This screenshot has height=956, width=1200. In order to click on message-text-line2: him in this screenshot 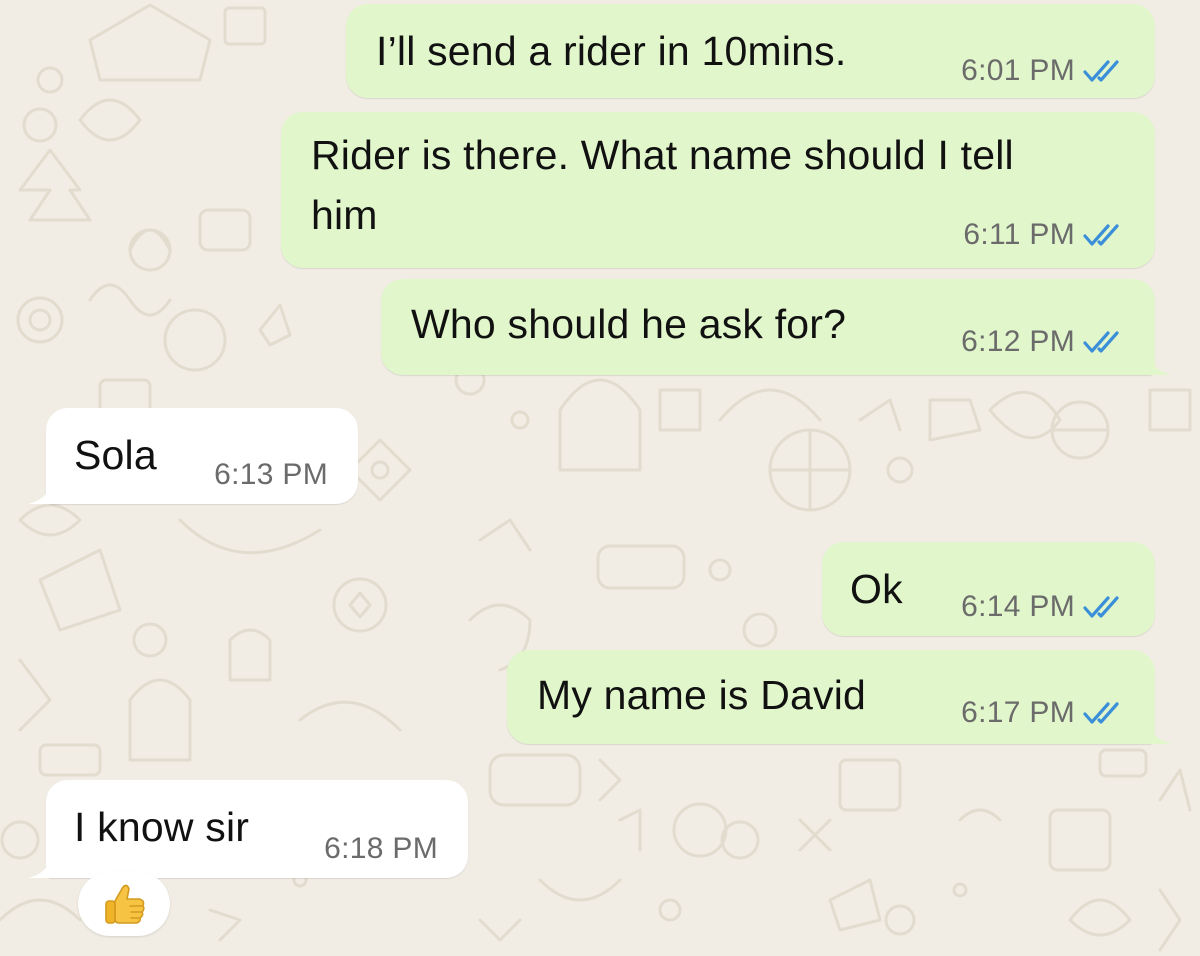, I will do `click(344, 215)`.